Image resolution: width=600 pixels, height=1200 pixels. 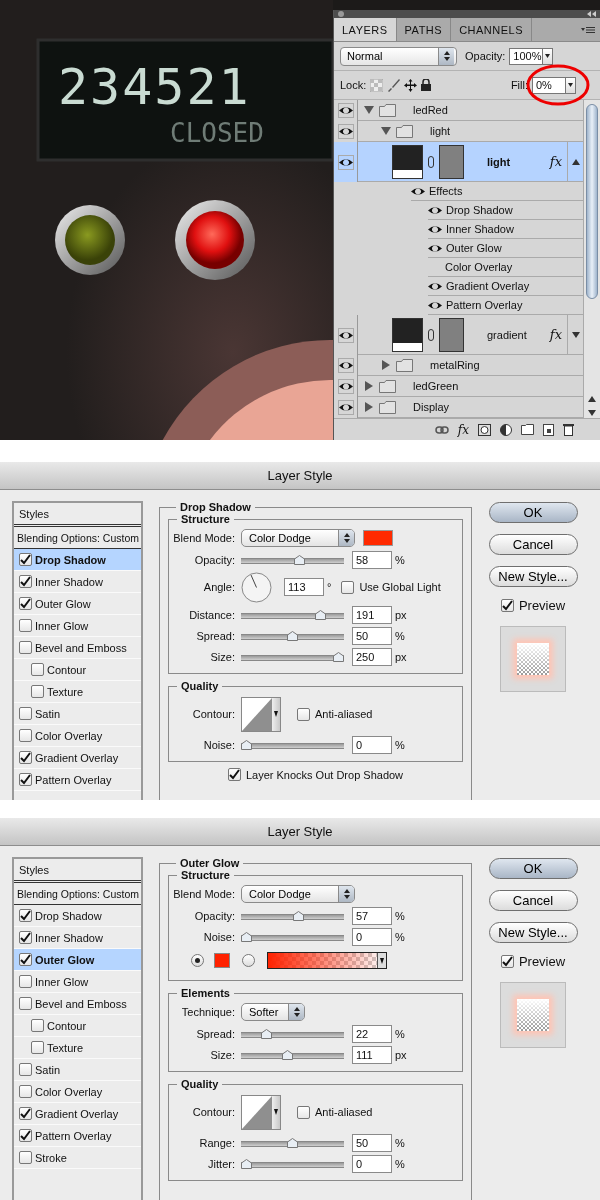 I want to click on layer-group-row: ledRed, so click(x=458, y=110).